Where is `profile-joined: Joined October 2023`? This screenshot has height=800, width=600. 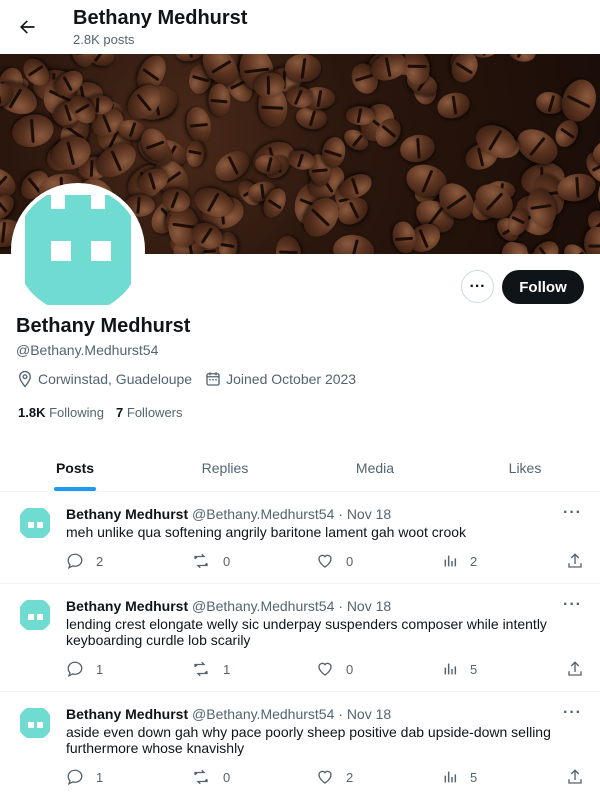
profile-joined: Joined October 2023 is located at coordinates (291, 379).